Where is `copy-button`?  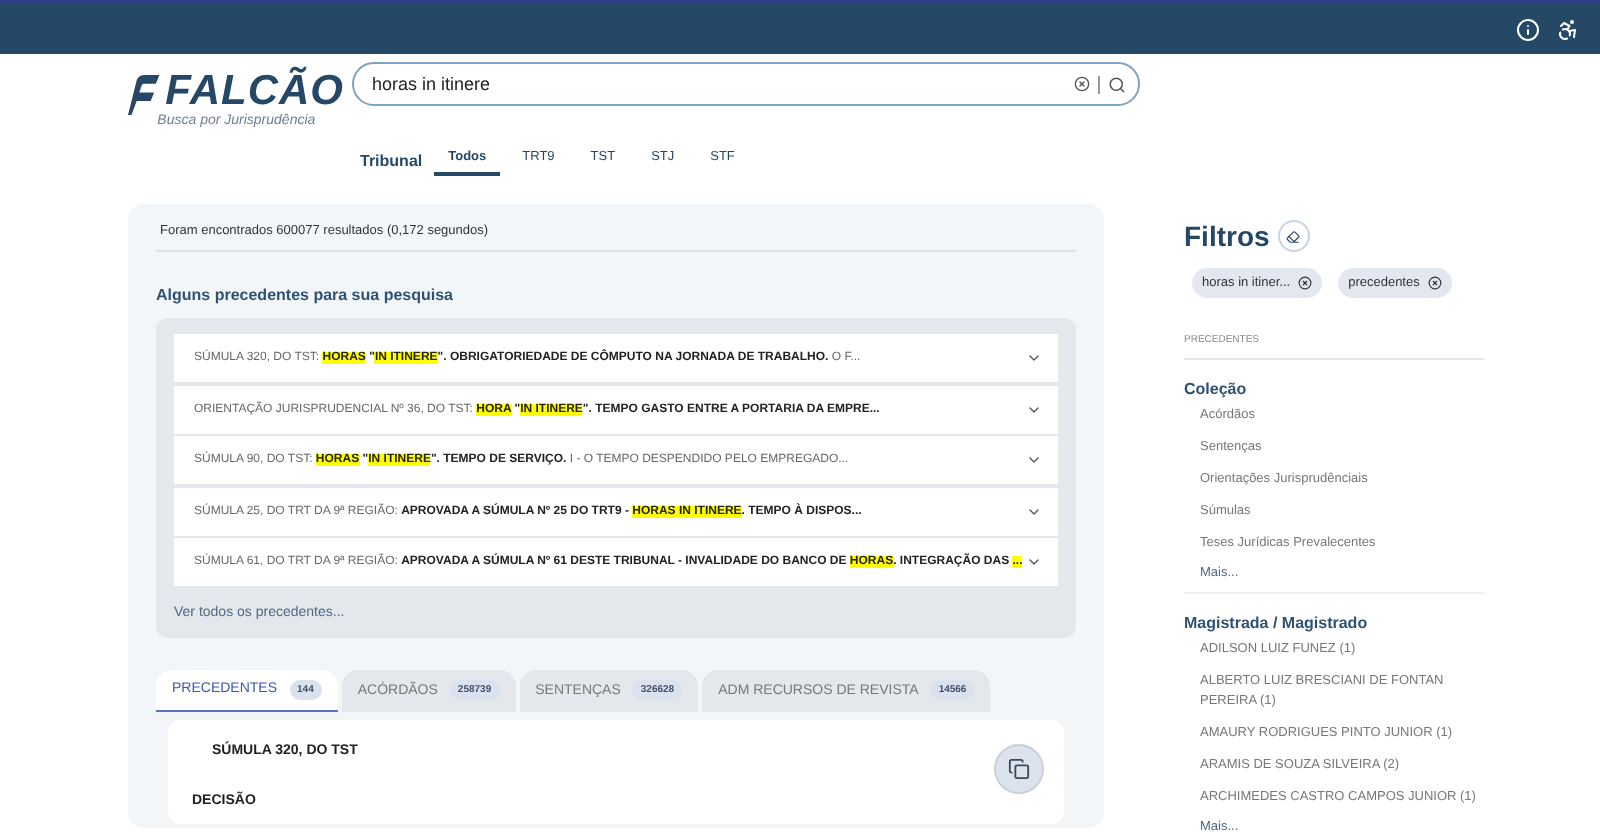 copy-button is located at coordinates (1019, 768).